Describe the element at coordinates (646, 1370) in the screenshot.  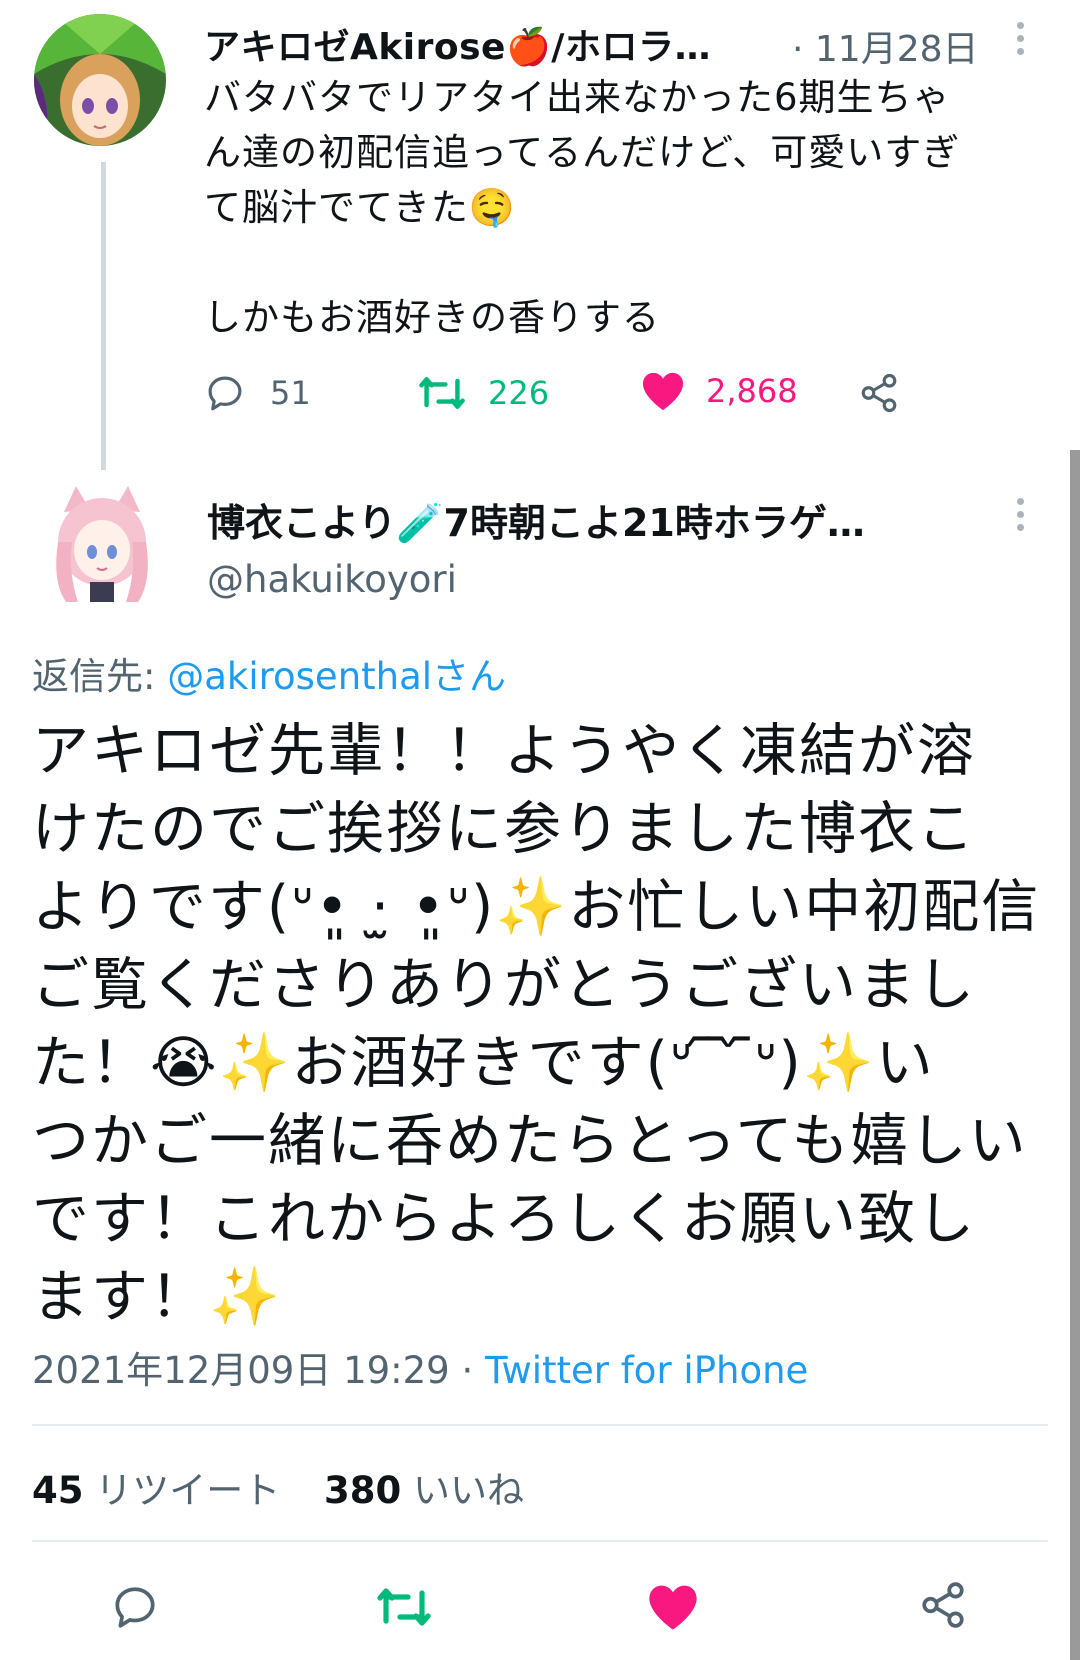
I see `tweet-source-link: Twitter for iPhone` at that location.